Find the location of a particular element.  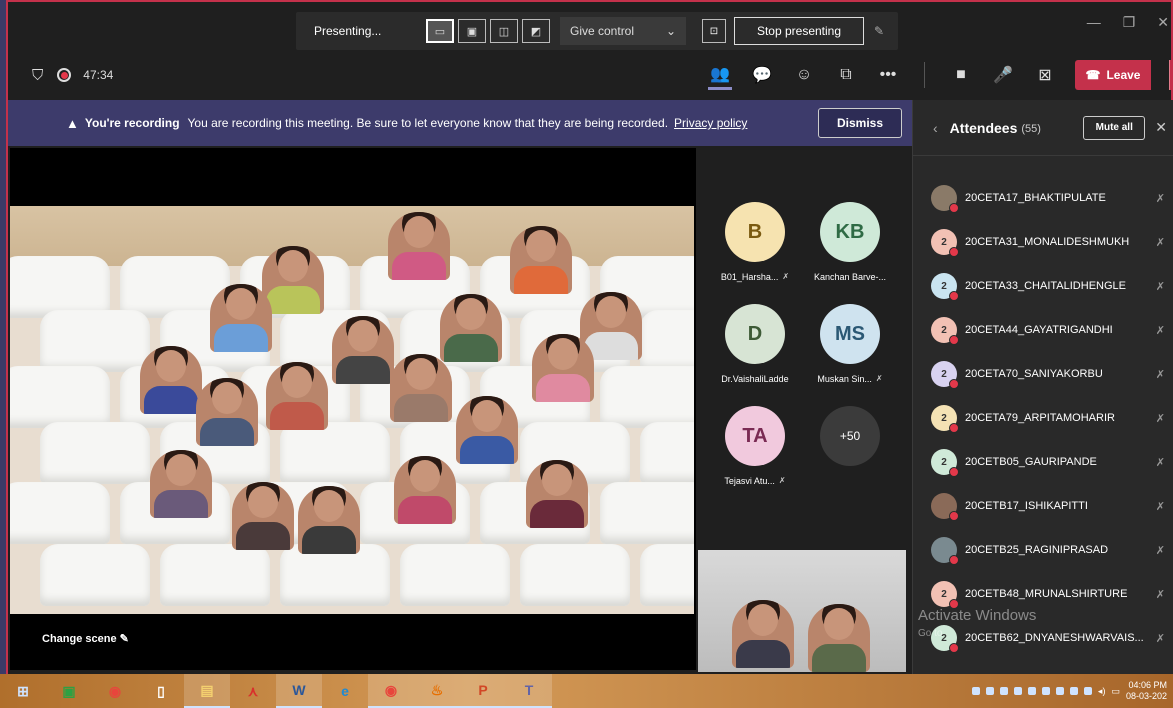

file-explorer-icon: ▤ is located at coordinates (207, 691).